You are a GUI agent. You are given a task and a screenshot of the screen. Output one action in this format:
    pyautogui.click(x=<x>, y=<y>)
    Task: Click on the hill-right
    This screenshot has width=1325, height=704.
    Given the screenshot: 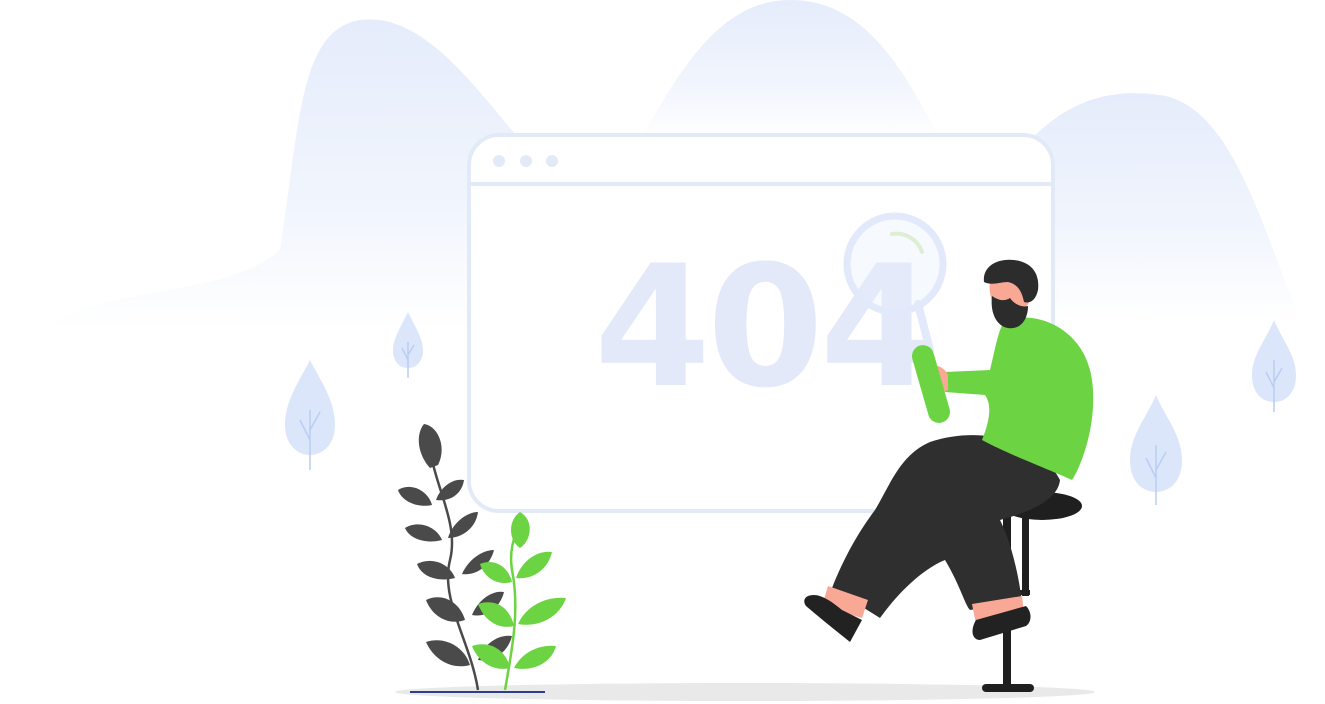 What is the action you would take?
    pyautogui.click(x=1165, y=207)
    